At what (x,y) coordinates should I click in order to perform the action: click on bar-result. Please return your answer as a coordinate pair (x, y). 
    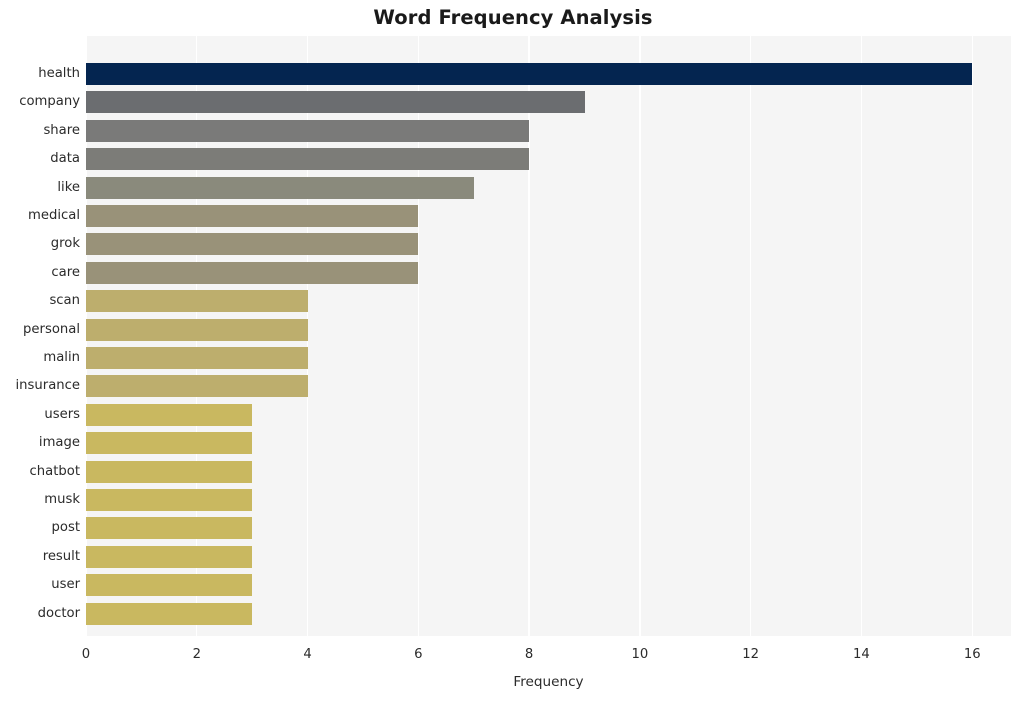
    Looking at the image, I should click on (169, 556).